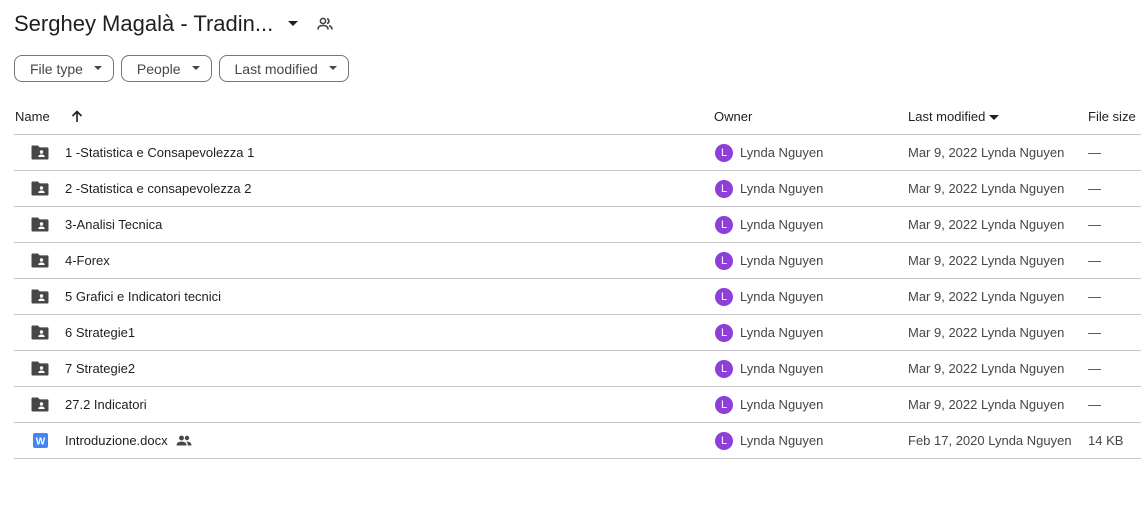 Image resolution: width=1141 pixels, height=531 pixels. Describe the element at coordinates (143, 296) in the screenshot. I see `file-name: 5 Grafici e Indicatori tecnici` at that location.